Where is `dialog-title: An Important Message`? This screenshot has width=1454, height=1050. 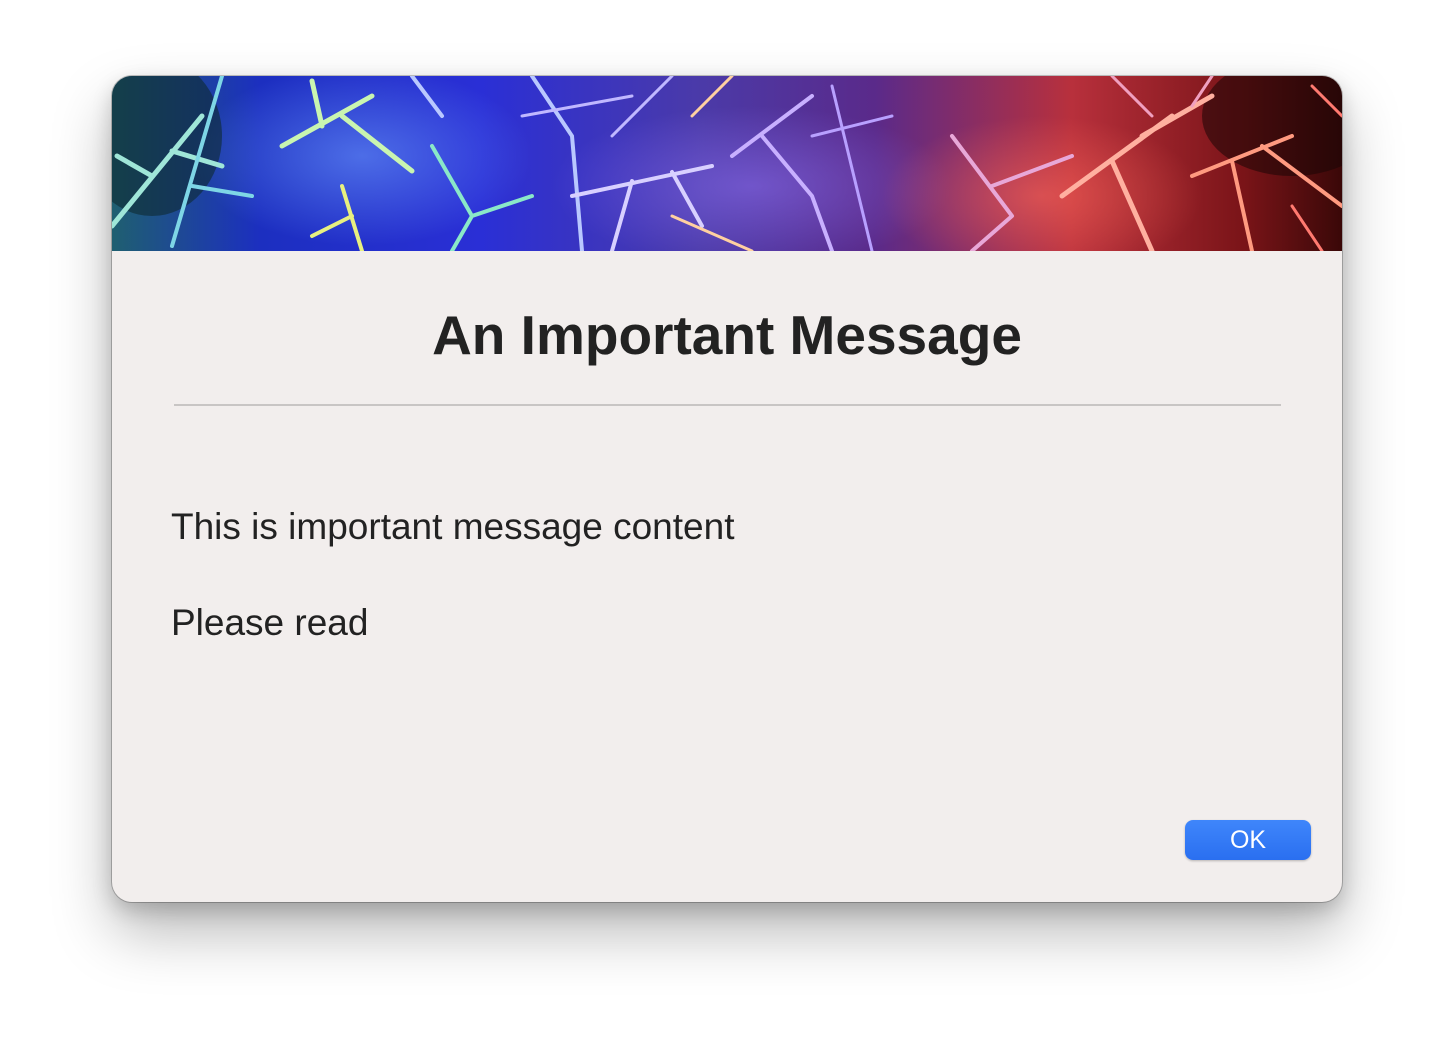 dialog-title: An Important Message is located at coordinates (727, 335).